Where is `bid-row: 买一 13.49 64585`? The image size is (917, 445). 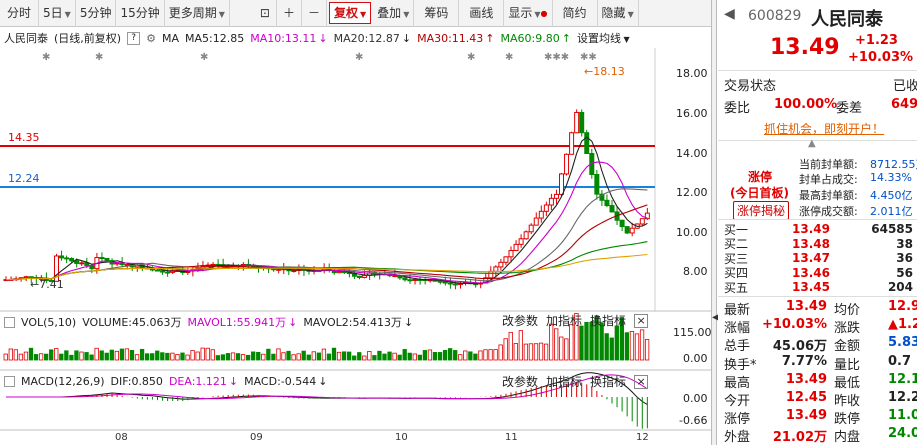
bid-row: 买一 13.49 64585 is located at coordinates (817, 229).